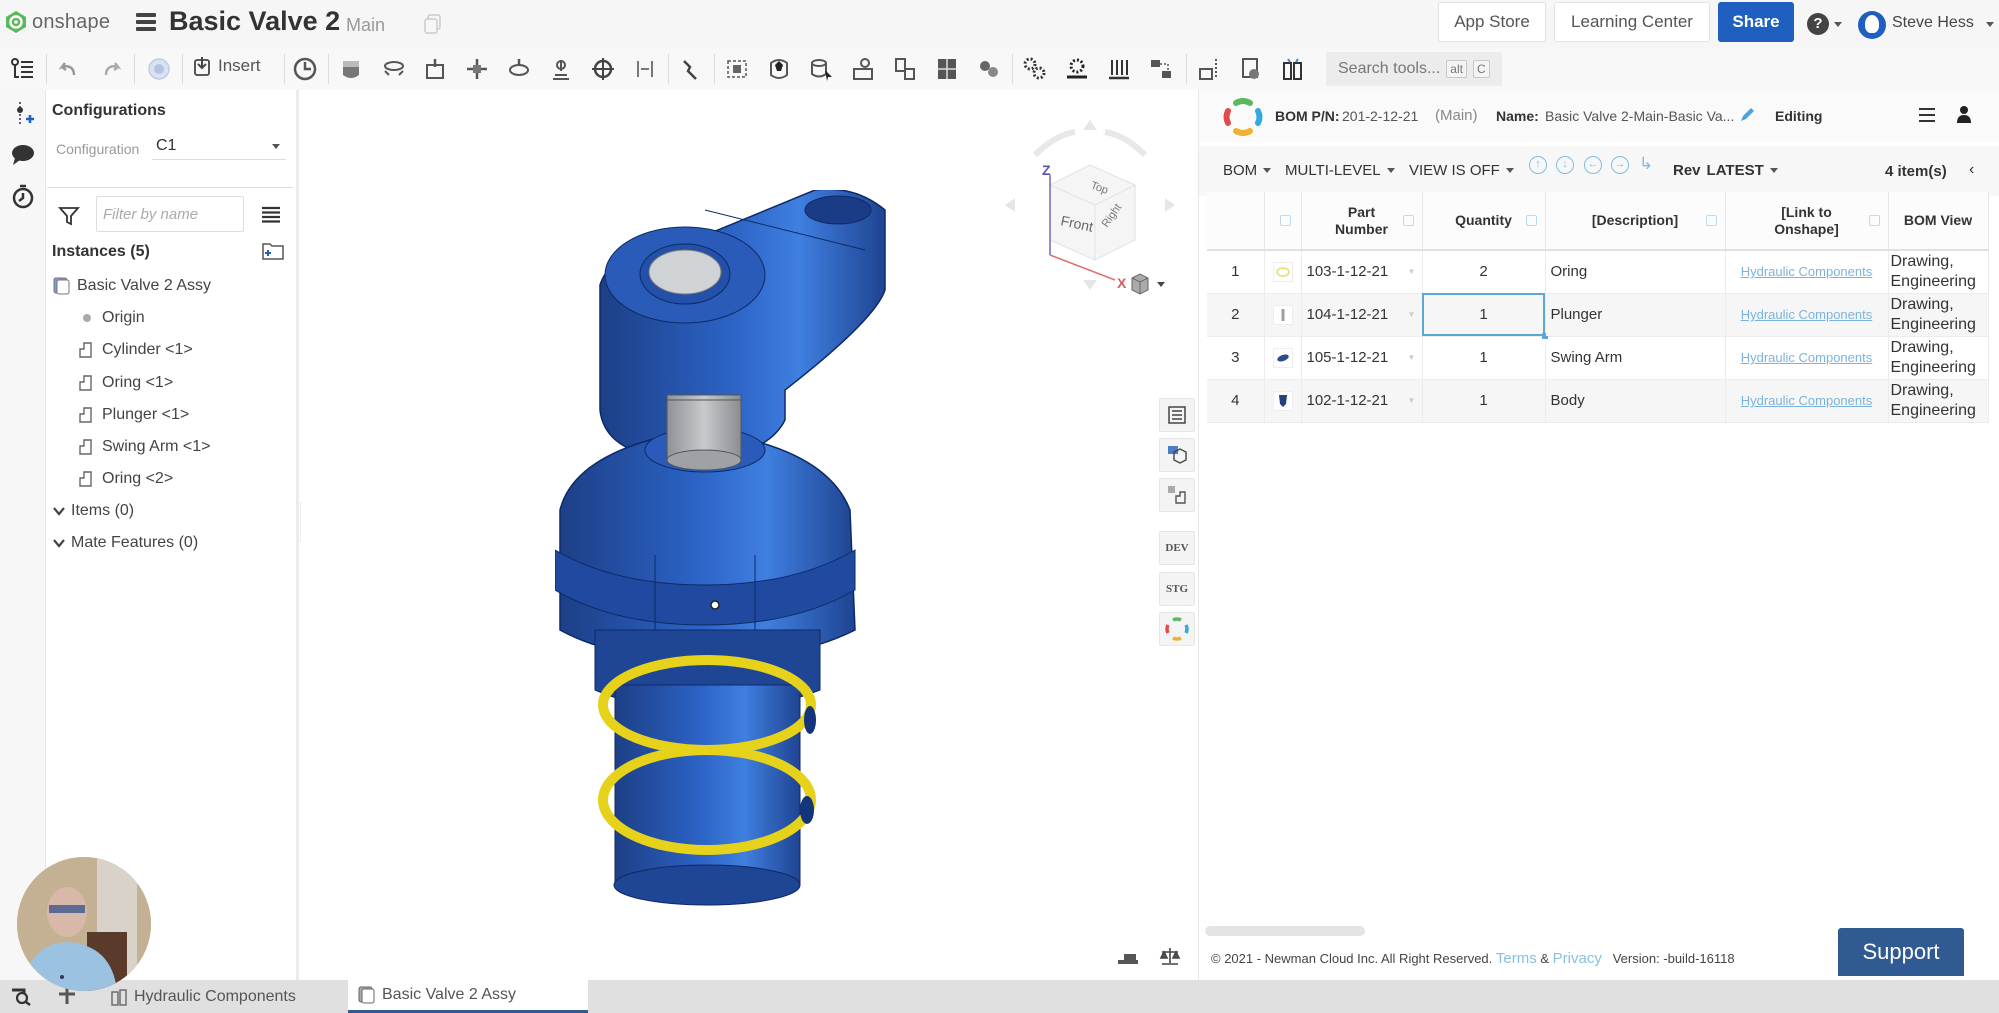 The image size is (1999, 1013). What do you see at coordinates (863, 69) in the screenshot?
I see `mate-relation-icon` at bounding box center [863, 69].